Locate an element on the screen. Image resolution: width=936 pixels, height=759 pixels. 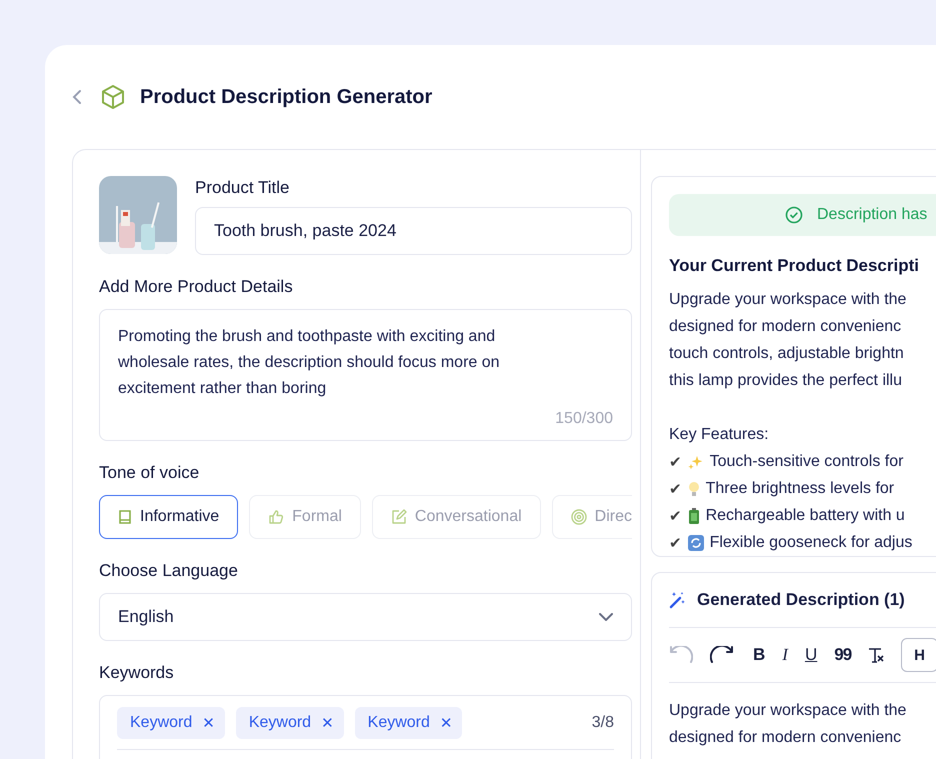
format-button: 99 is located at coordinates (843, 655).